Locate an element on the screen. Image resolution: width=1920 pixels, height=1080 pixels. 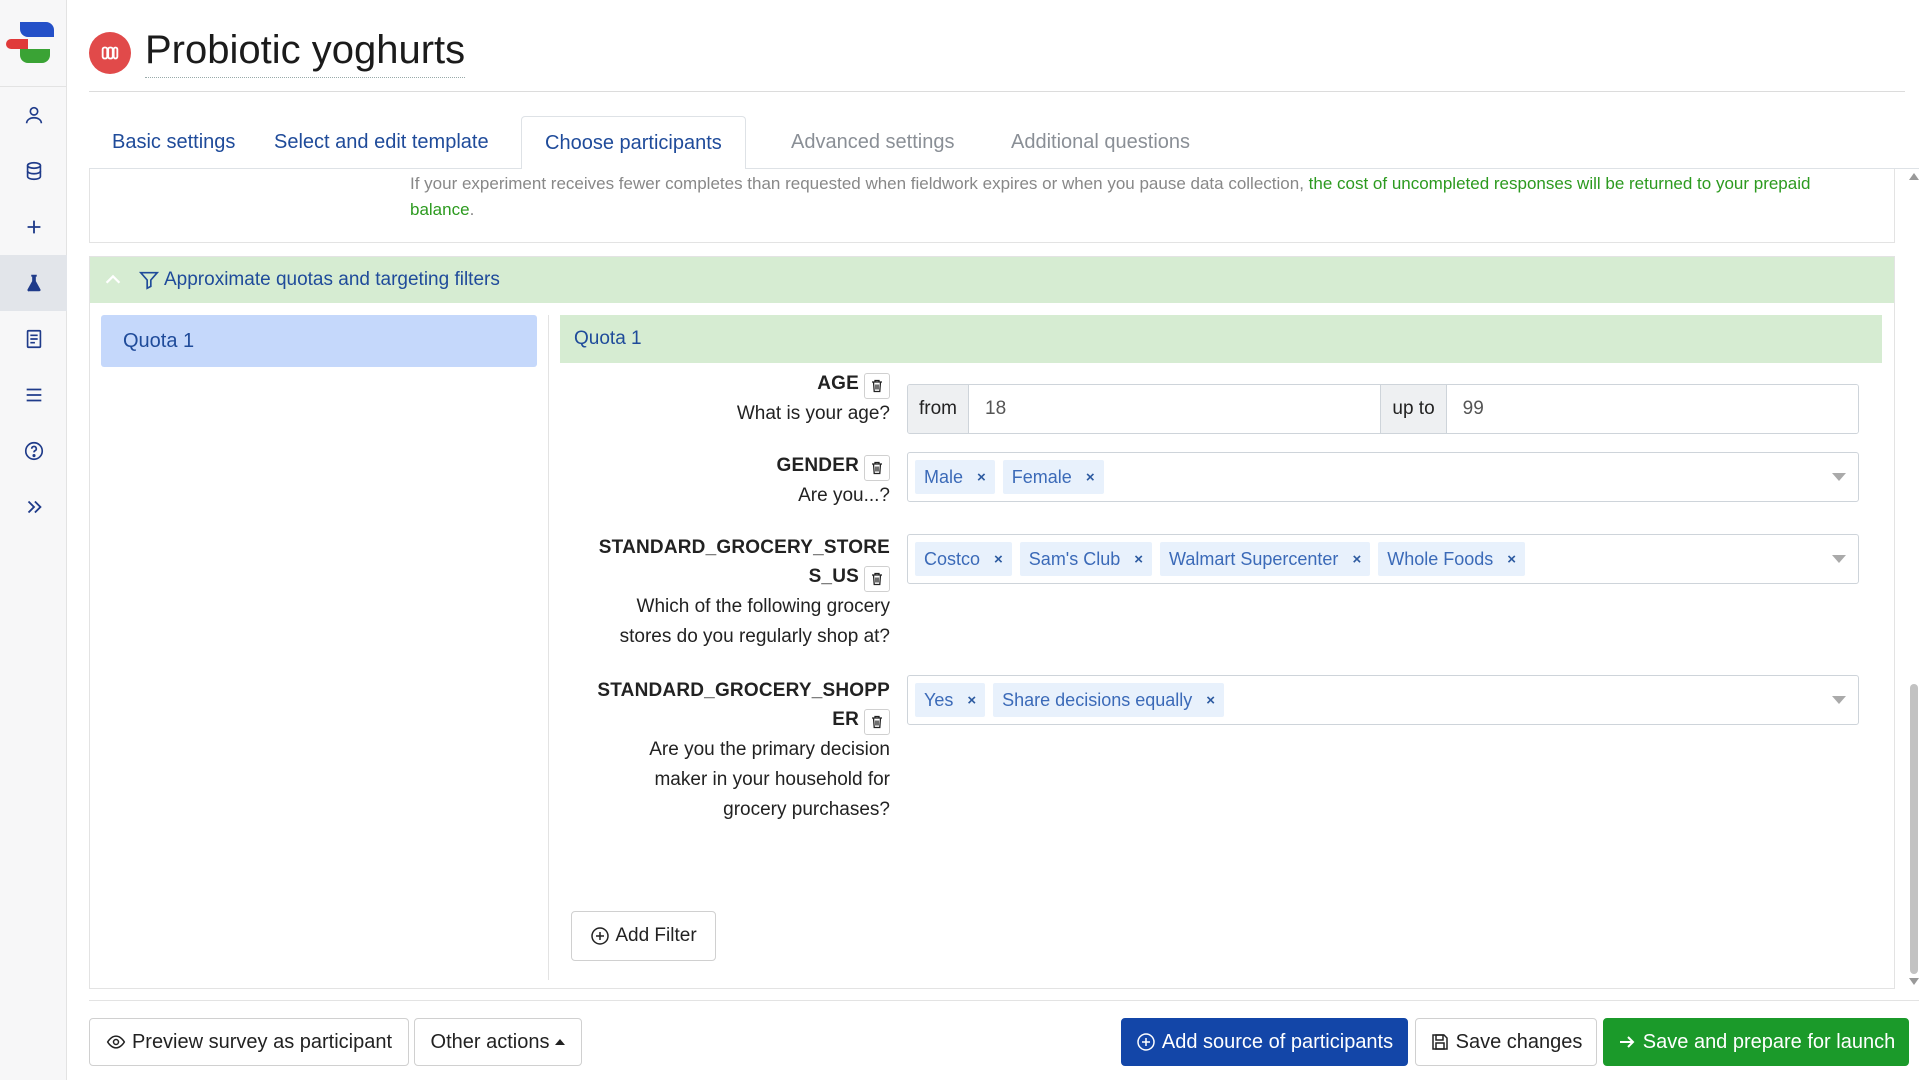
age-from-label: from is located at coordinates (938, 409).